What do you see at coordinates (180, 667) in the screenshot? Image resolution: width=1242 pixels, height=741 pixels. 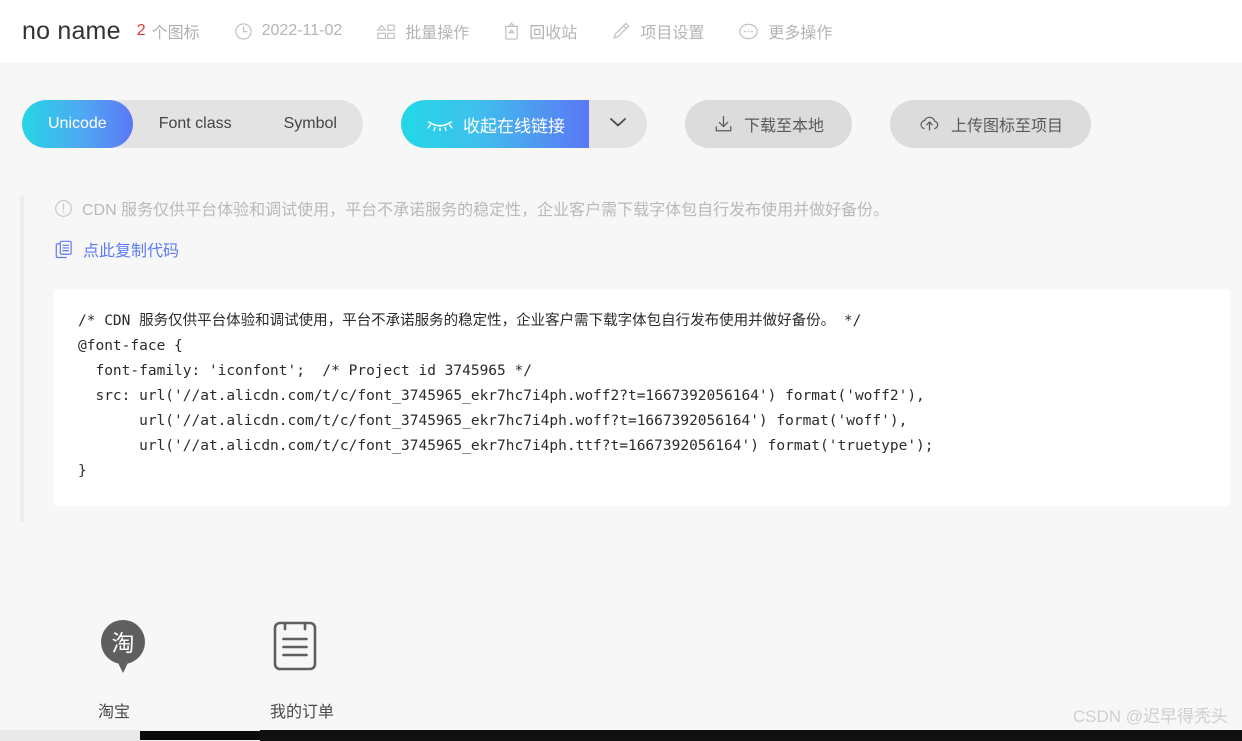 I see `icon-cell-taobao: 淘 淘宝` at bounding box center [180, 667].